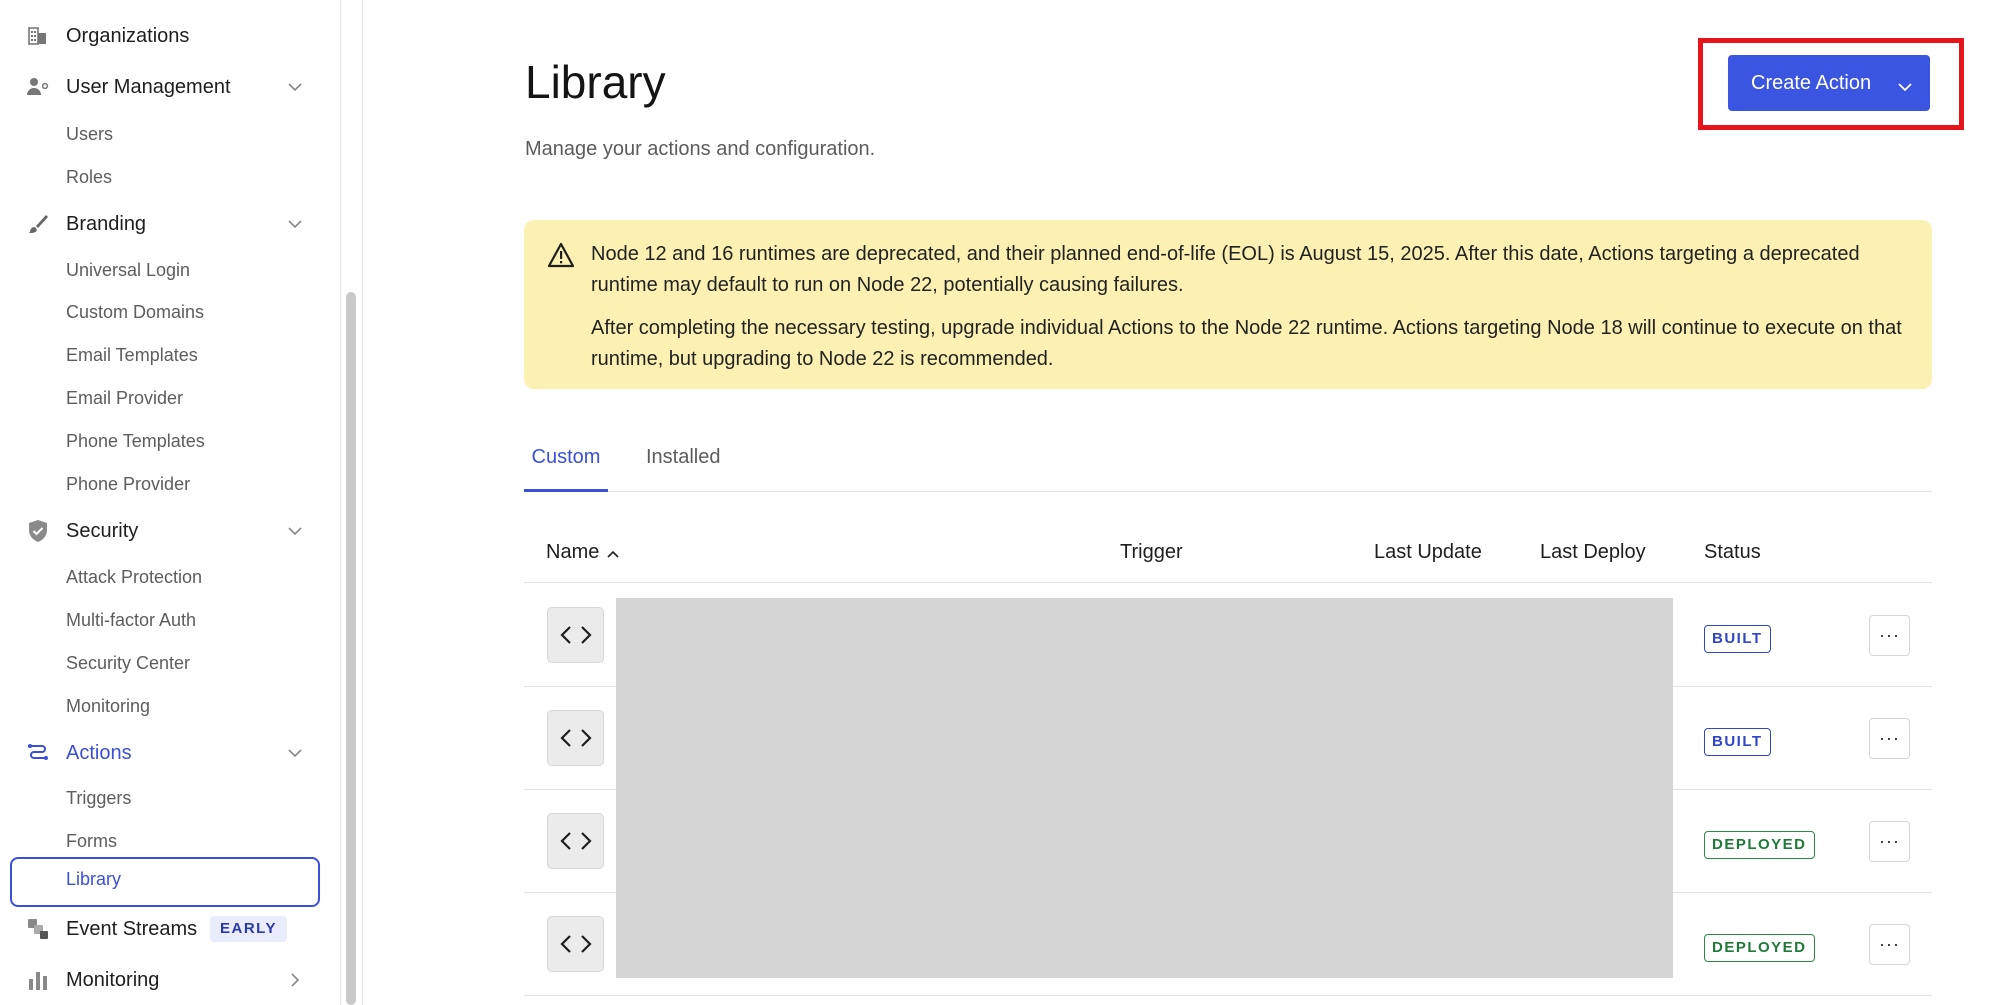 This screenshot has height=1005, width=2000. What do you see at coordinates (351, 648) in the screenshot?
I see `sidebar-scrollbar-thumb` at bounding box center [351, 648].